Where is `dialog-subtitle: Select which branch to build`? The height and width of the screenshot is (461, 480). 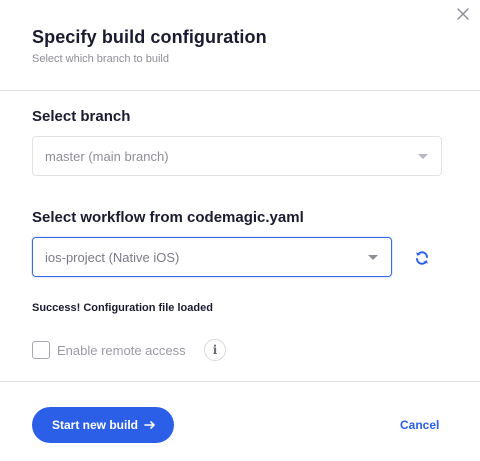 dialog-subtitle: Select which branch to build is located at coordinates (100, 59).